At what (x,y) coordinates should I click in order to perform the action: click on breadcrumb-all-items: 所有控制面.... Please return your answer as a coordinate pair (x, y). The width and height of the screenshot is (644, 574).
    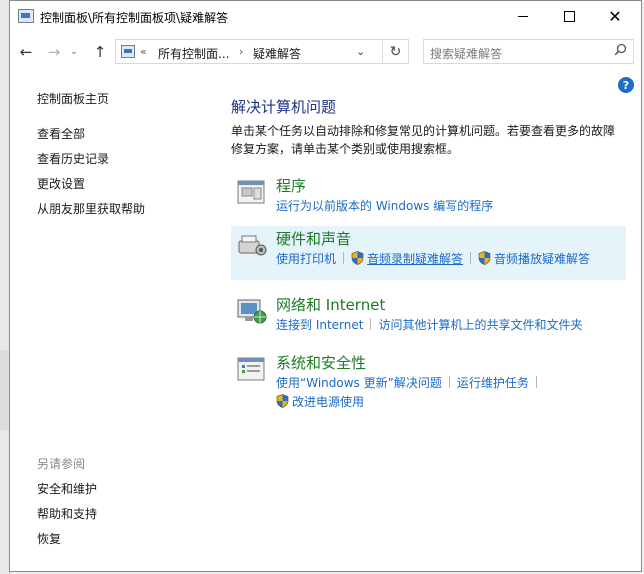
    Looking at the image, I should click on (193, 53).